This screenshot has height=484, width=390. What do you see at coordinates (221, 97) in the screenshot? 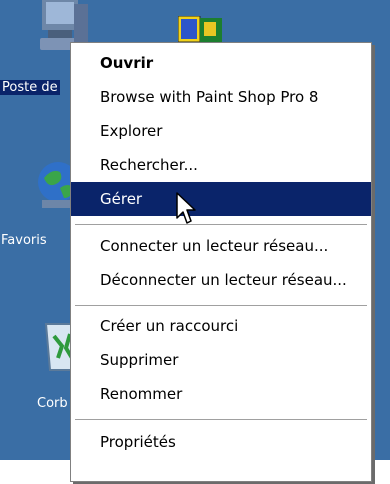
I see `menu-item-browse-paint-shop-pro: Browse with Paint Shop Pro 8` at bounding box center [221, 97].